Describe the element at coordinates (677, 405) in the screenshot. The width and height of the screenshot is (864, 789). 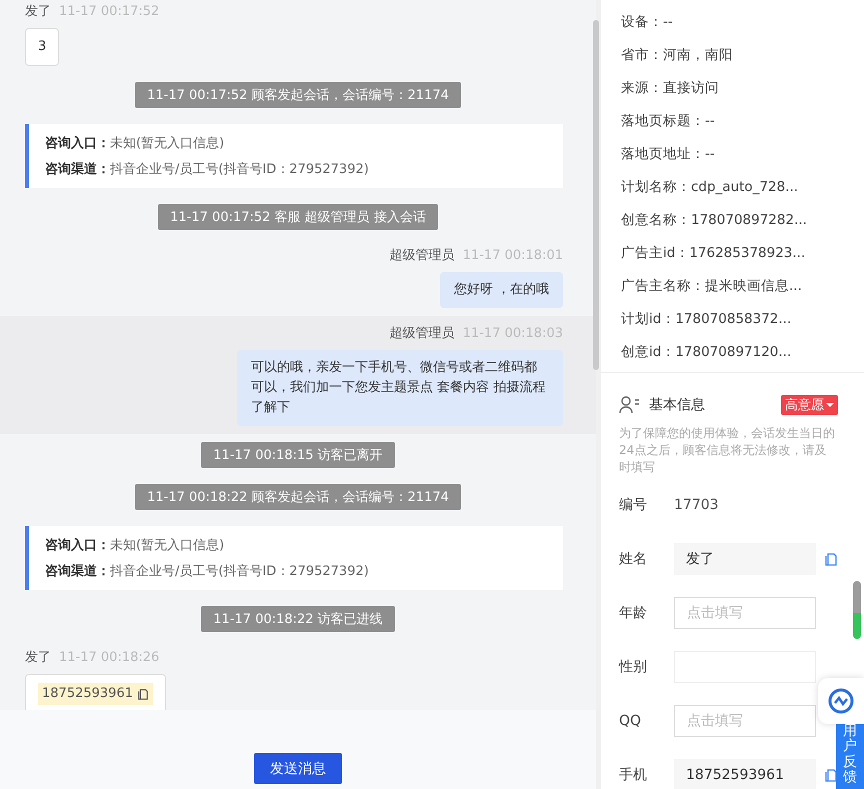
I see `section-title: 基本信息` at that location.